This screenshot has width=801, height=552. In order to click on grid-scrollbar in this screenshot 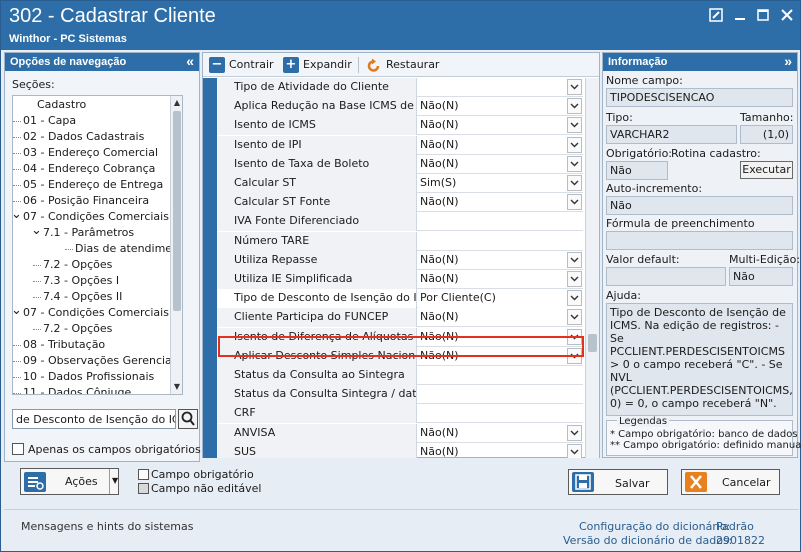, I will do `click(592, 268)`.